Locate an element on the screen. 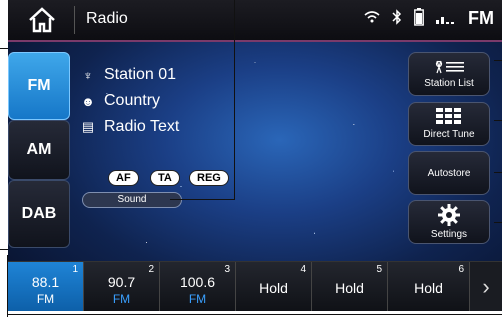 The height and width of the screenshot is (317, 502). active-band-indicator: FM is located at coordinates (481, 18).